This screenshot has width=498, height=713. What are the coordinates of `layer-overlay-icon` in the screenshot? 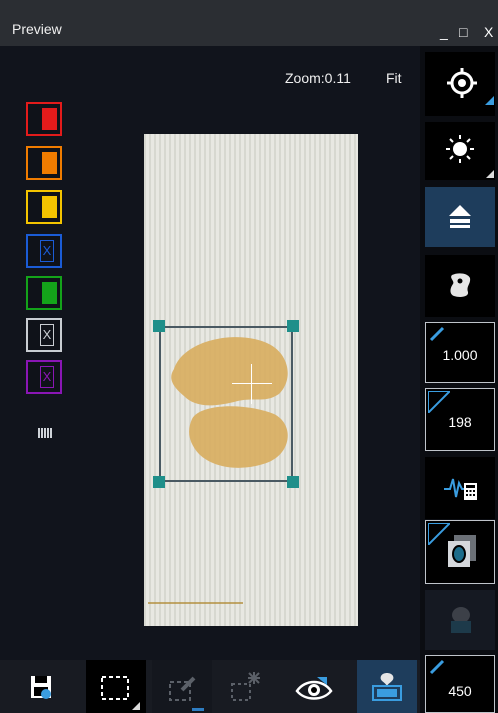 It's located at (462, 551).